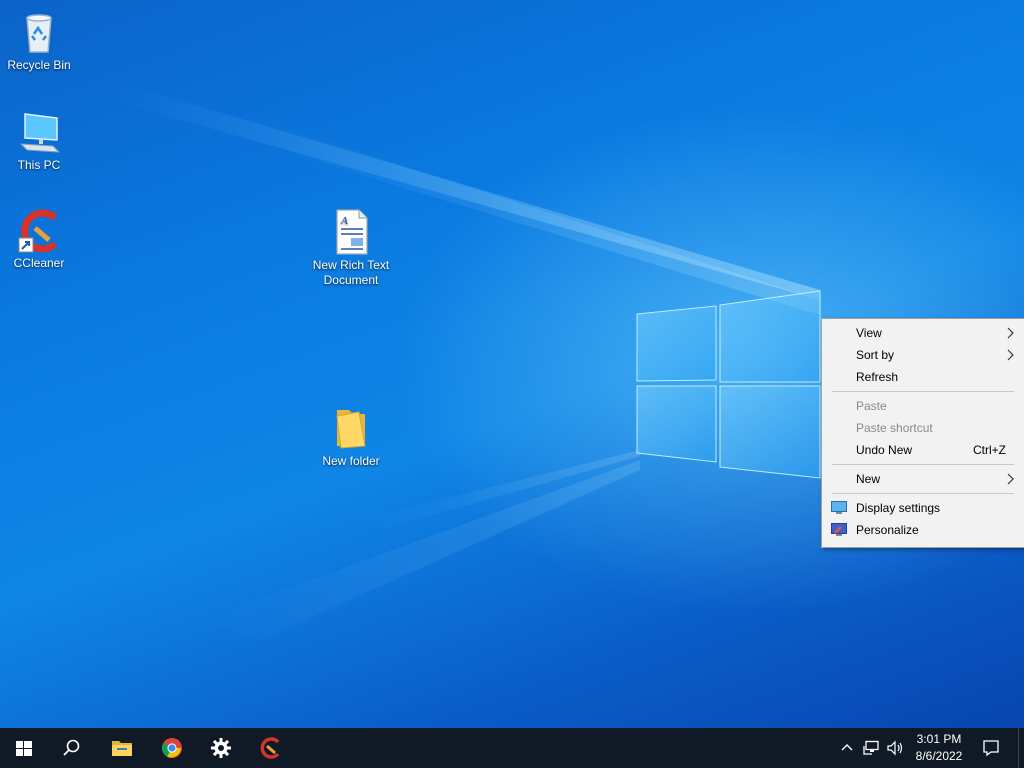 The image size is (1024, 768). What do you see at coordinates (871, 748) in the screenshot?
I see `network-icon` at bounding box center [871, 748].